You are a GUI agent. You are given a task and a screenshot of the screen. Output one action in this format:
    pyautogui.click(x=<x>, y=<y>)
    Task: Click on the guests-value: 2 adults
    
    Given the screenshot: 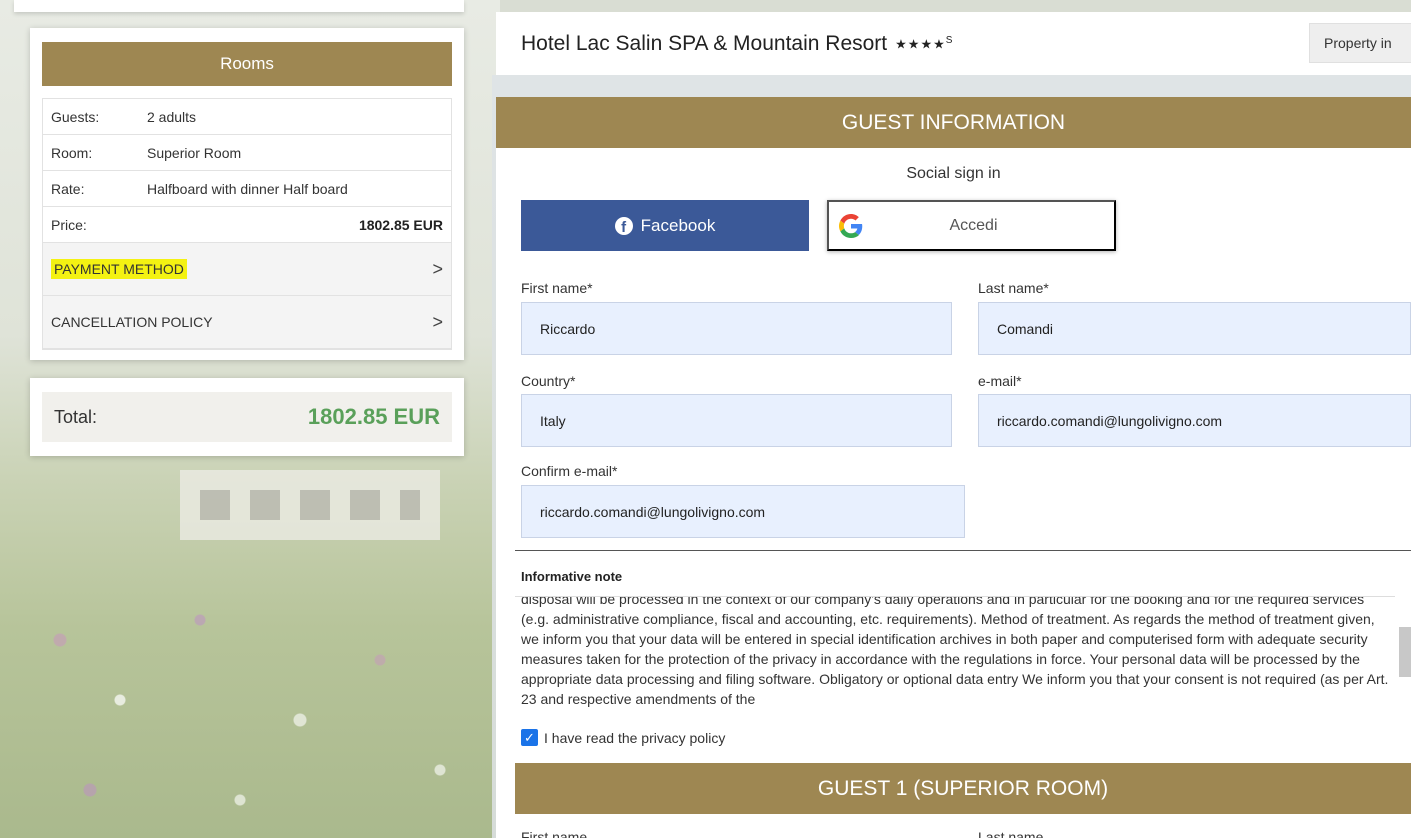 What is the action you would take?
    pyautogui.click(x=172, y=116)
    